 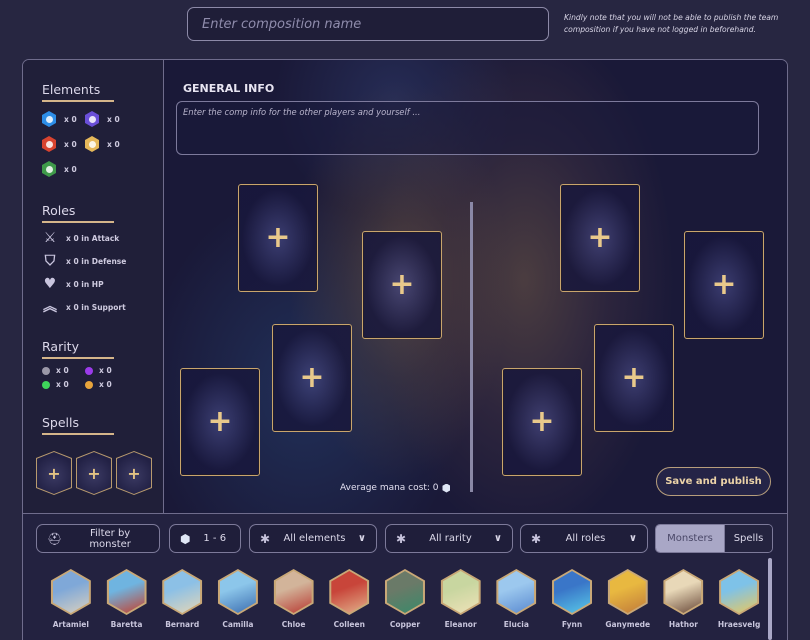 I want to click on role-count-attack: ⚔ x 0 in Attack, so click(x=81, y=238).